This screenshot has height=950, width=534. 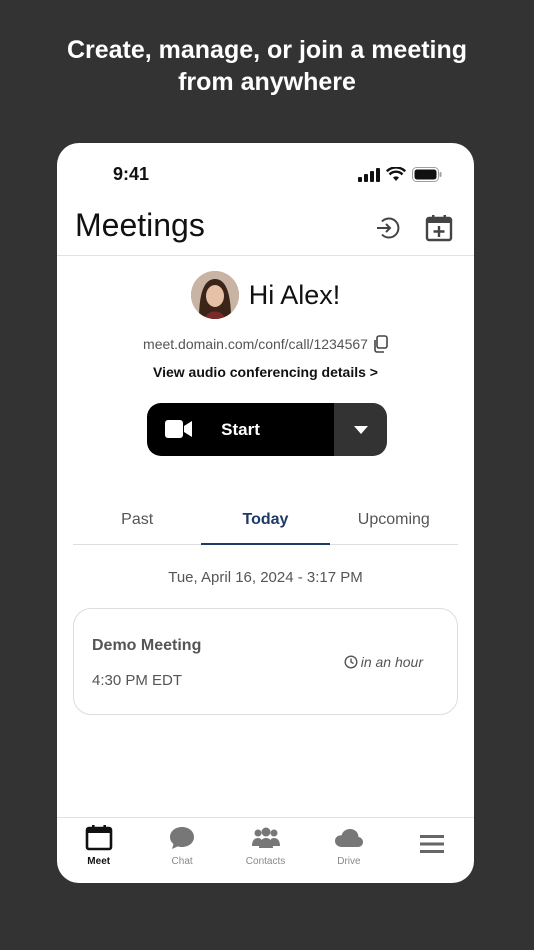 What do you see at coordinates (267, 50) in the screenshot?
I see `headline-line-1: Create, manage, or join a meeting` at bounding box center [267, 50].